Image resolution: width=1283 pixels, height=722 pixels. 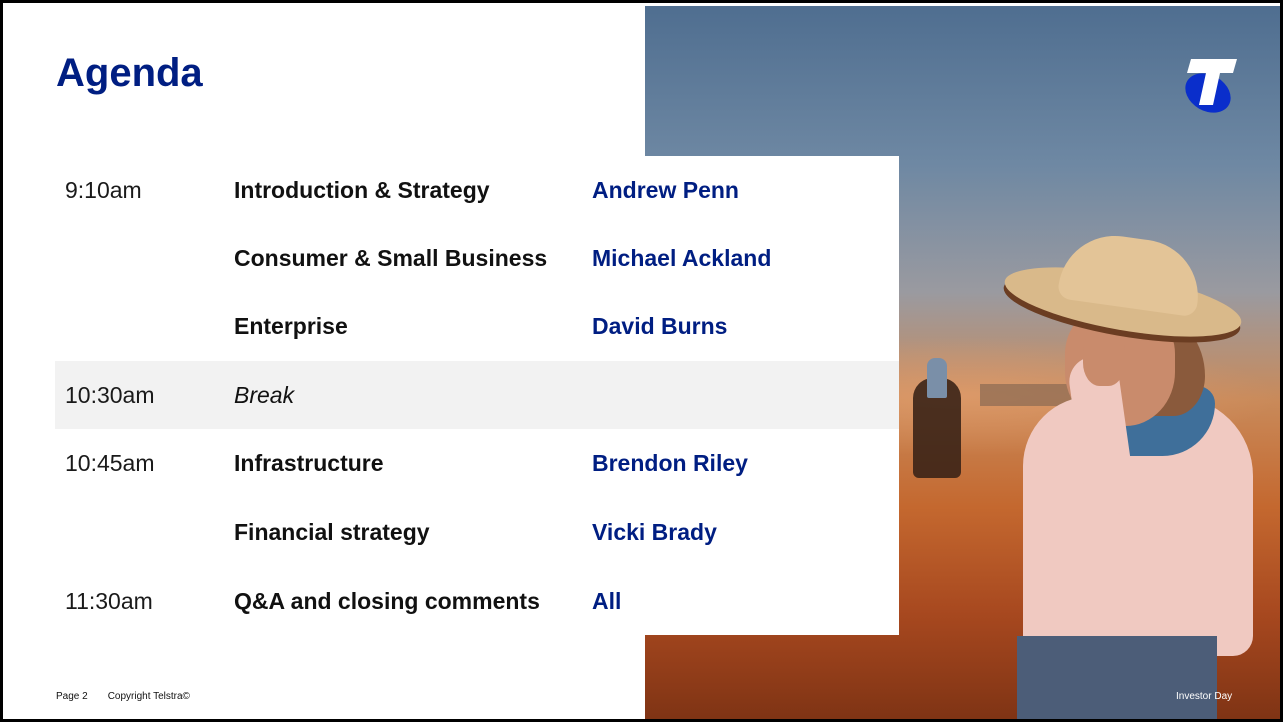 What do you see at coordinates (264, 395) in the screenshot?
I see `agenda-topic: Break` at bounding box center [264, 395].